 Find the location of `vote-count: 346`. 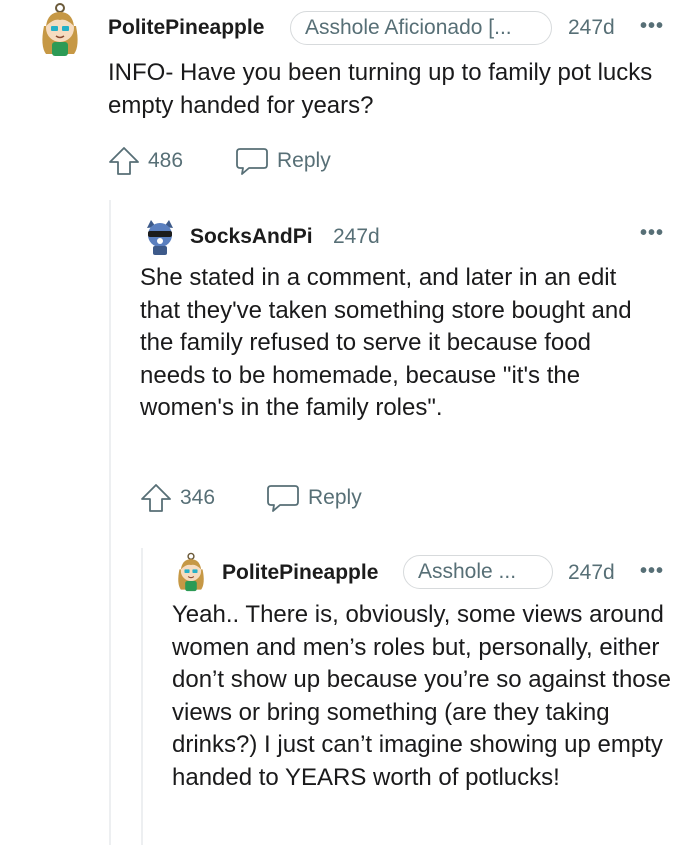

vote-count: 346 is located at coordinates (198, 497).